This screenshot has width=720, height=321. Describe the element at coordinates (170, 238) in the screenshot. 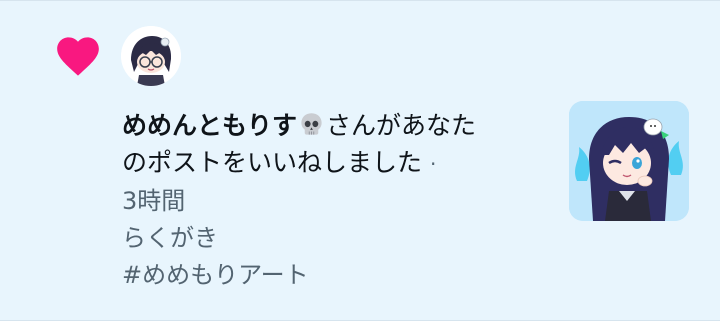

I see `post-text-line-1: らくがき` at that location.